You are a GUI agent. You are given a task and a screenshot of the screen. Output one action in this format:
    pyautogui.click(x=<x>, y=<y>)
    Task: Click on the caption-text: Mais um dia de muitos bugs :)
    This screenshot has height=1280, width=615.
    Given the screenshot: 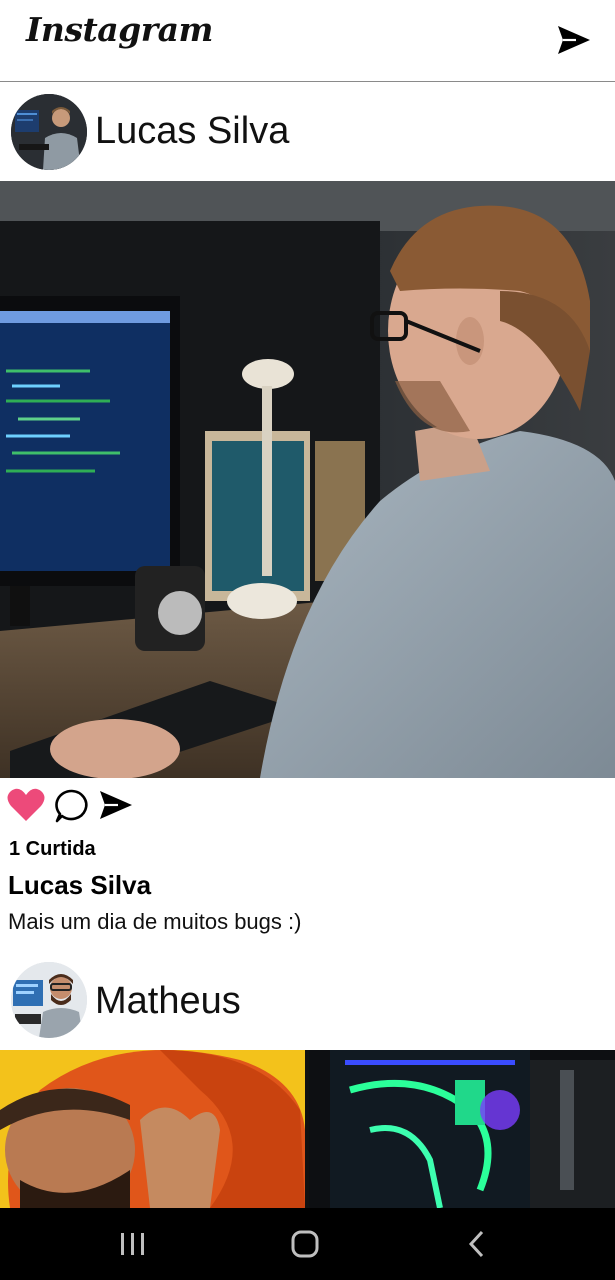 What is the action you would take?
    pyautogui.click(x=155, y=921)
    